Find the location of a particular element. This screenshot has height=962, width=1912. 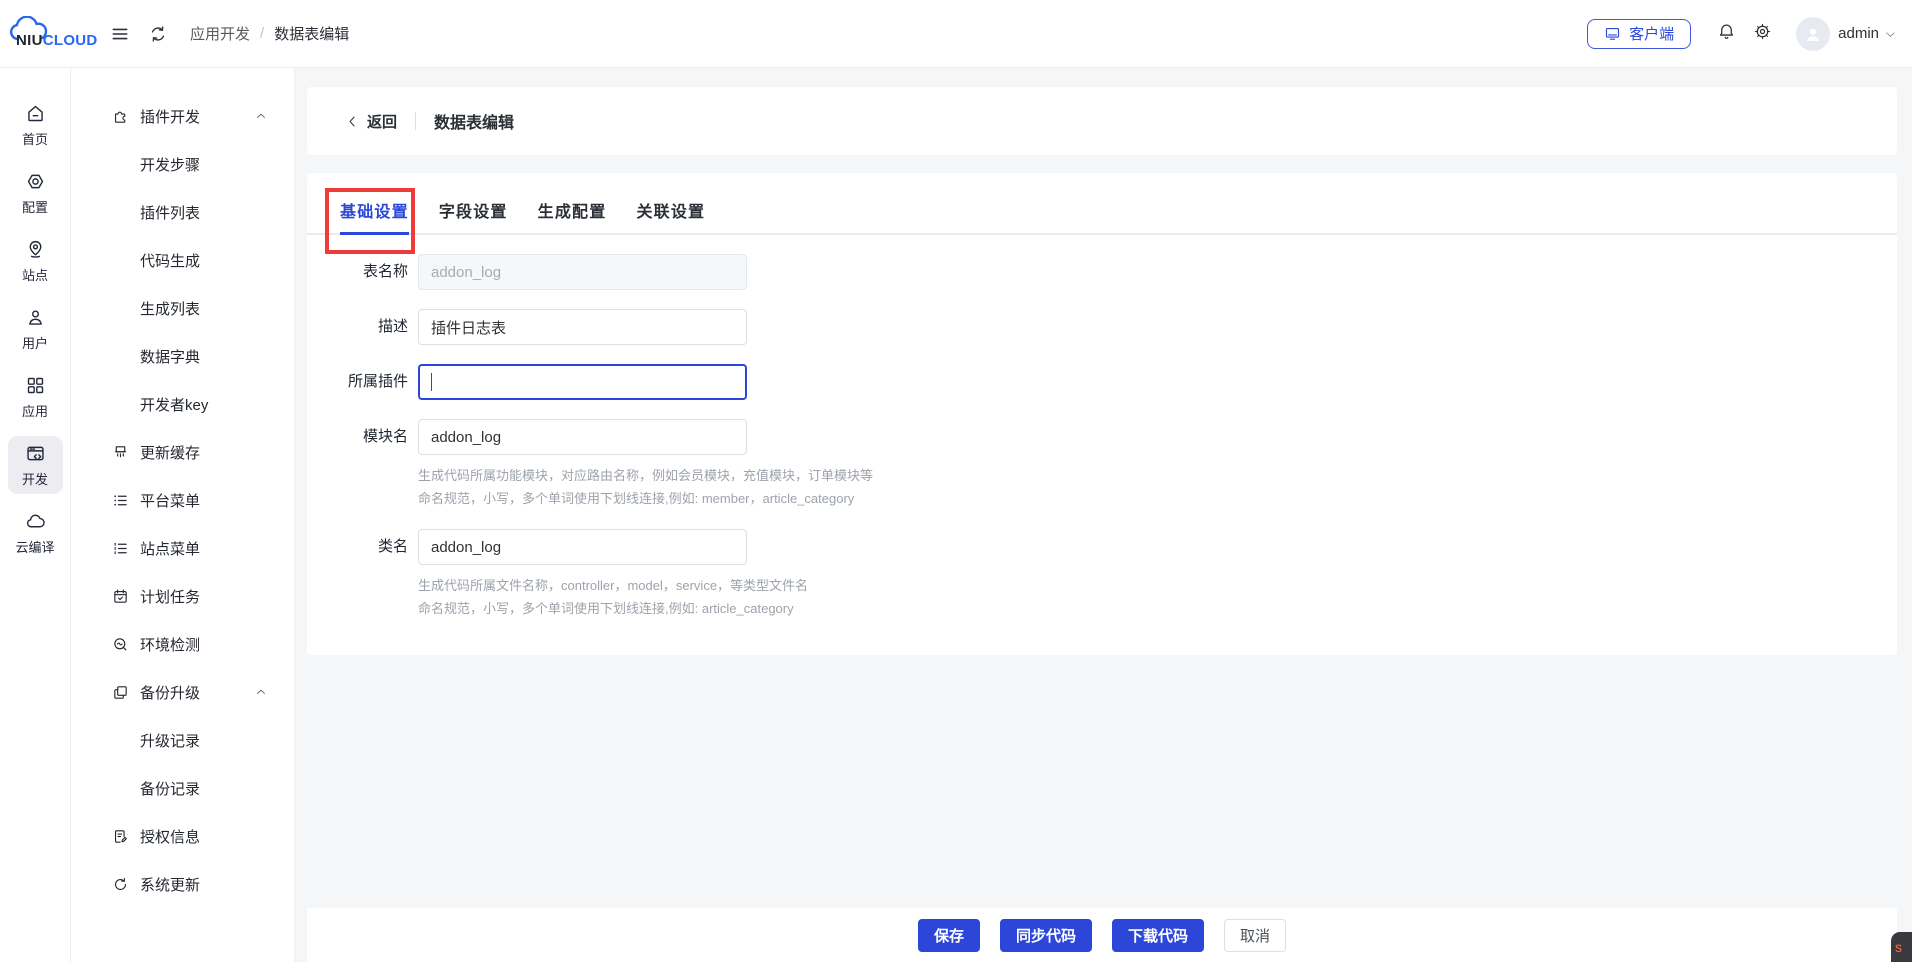

class-name-input is located at coordinates (582, 547).